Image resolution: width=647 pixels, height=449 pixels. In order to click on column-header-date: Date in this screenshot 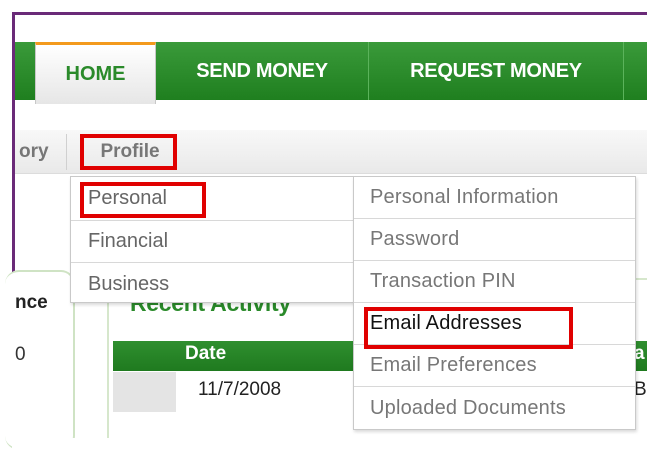, I will do `click(205, 354)`.